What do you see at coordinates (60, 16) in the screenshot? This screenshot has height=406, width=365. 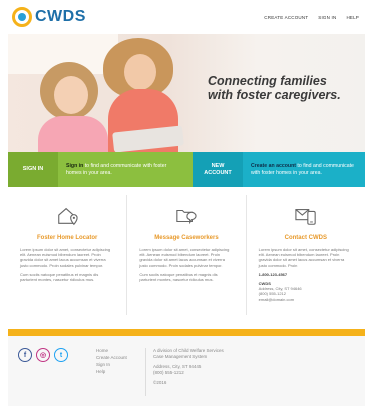 I see `logo-text: CWDS` at bounding box center [60, 16].